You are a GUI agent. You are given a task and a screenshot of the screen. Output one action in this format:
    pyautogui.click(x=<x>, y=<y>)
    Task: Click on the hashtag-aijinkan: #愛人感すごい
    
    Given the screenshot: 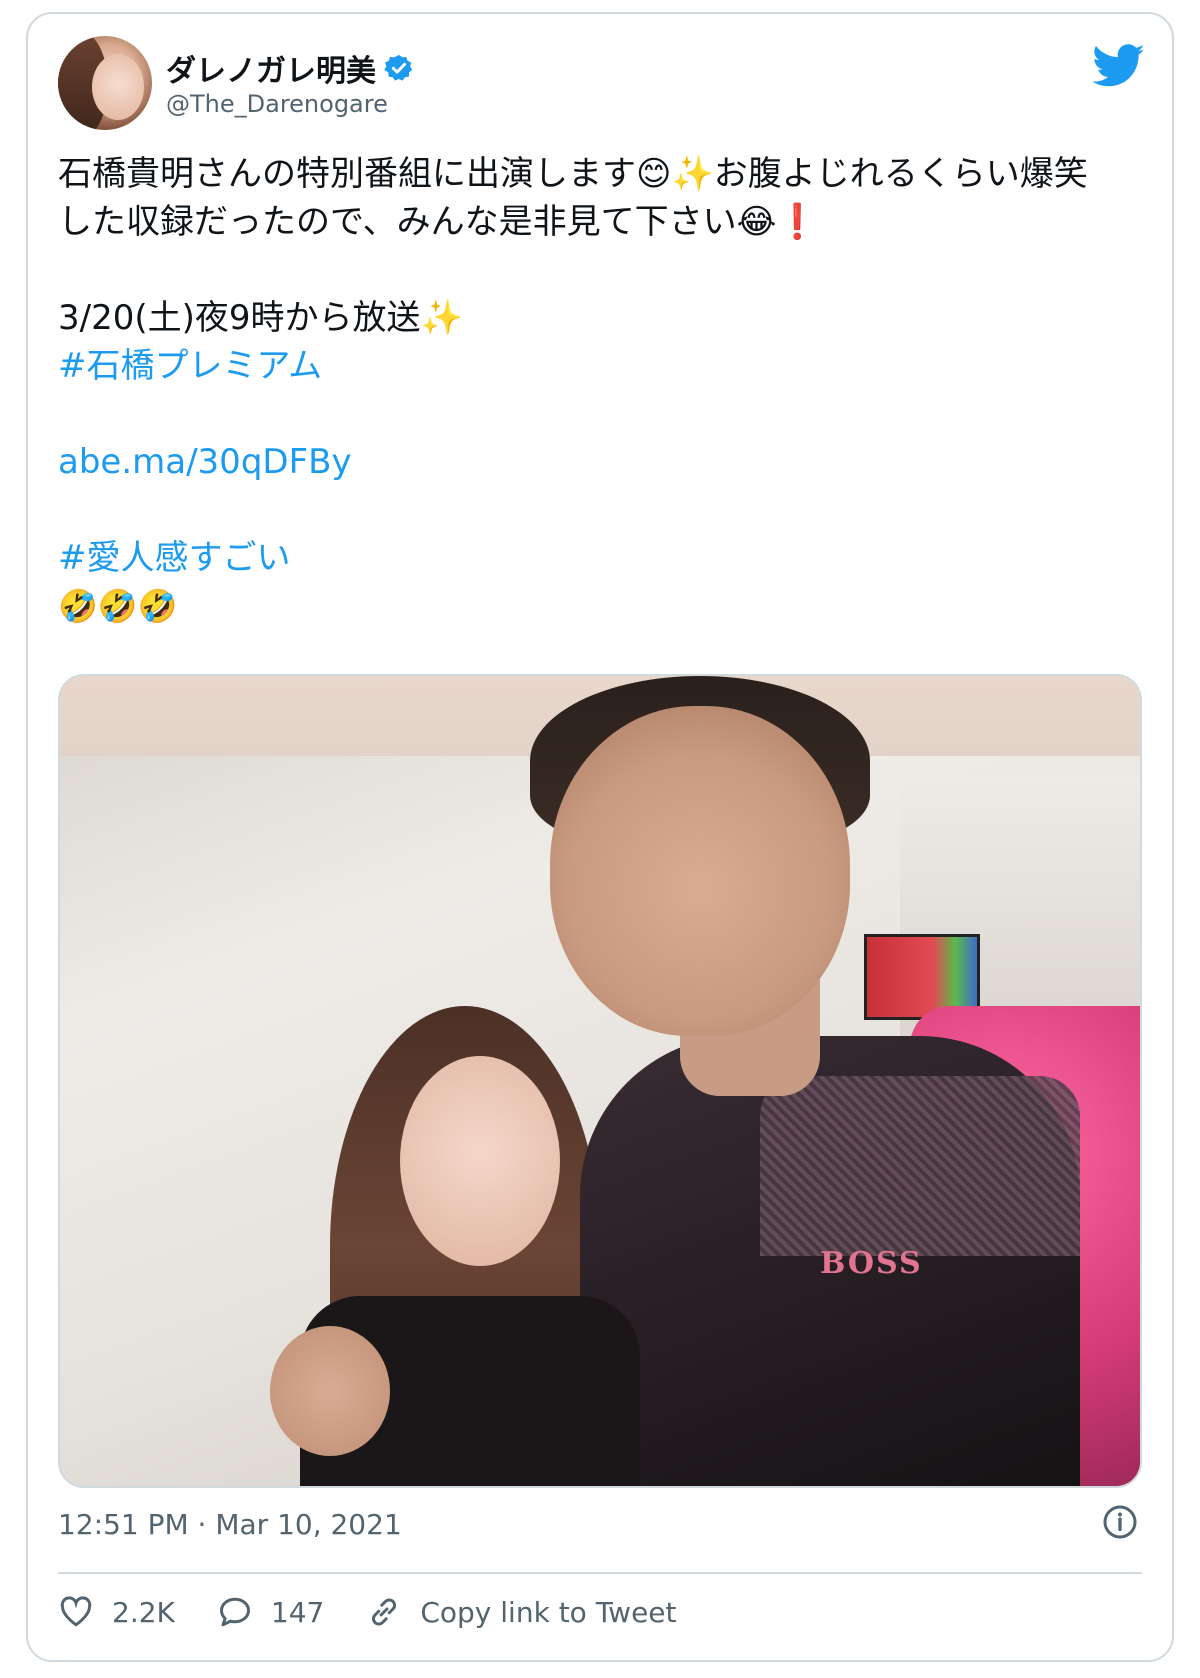 What is the action you would take?
    pyautogui.click(x=603, y=558)
    